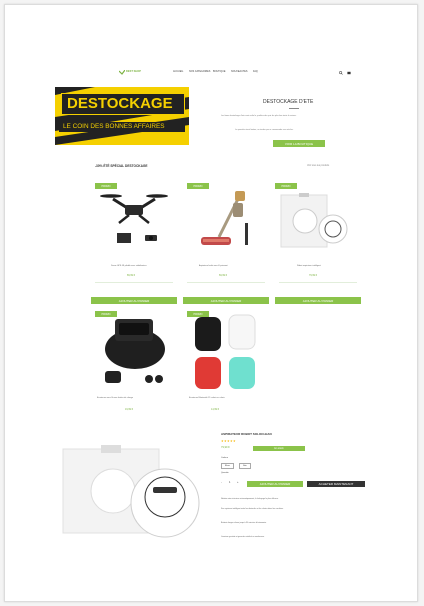 This screenshot has width=424, height=606. Describe the element at coordinates (255, 71) in the screenshot. I see `nav-faq: FAQ` at that location.